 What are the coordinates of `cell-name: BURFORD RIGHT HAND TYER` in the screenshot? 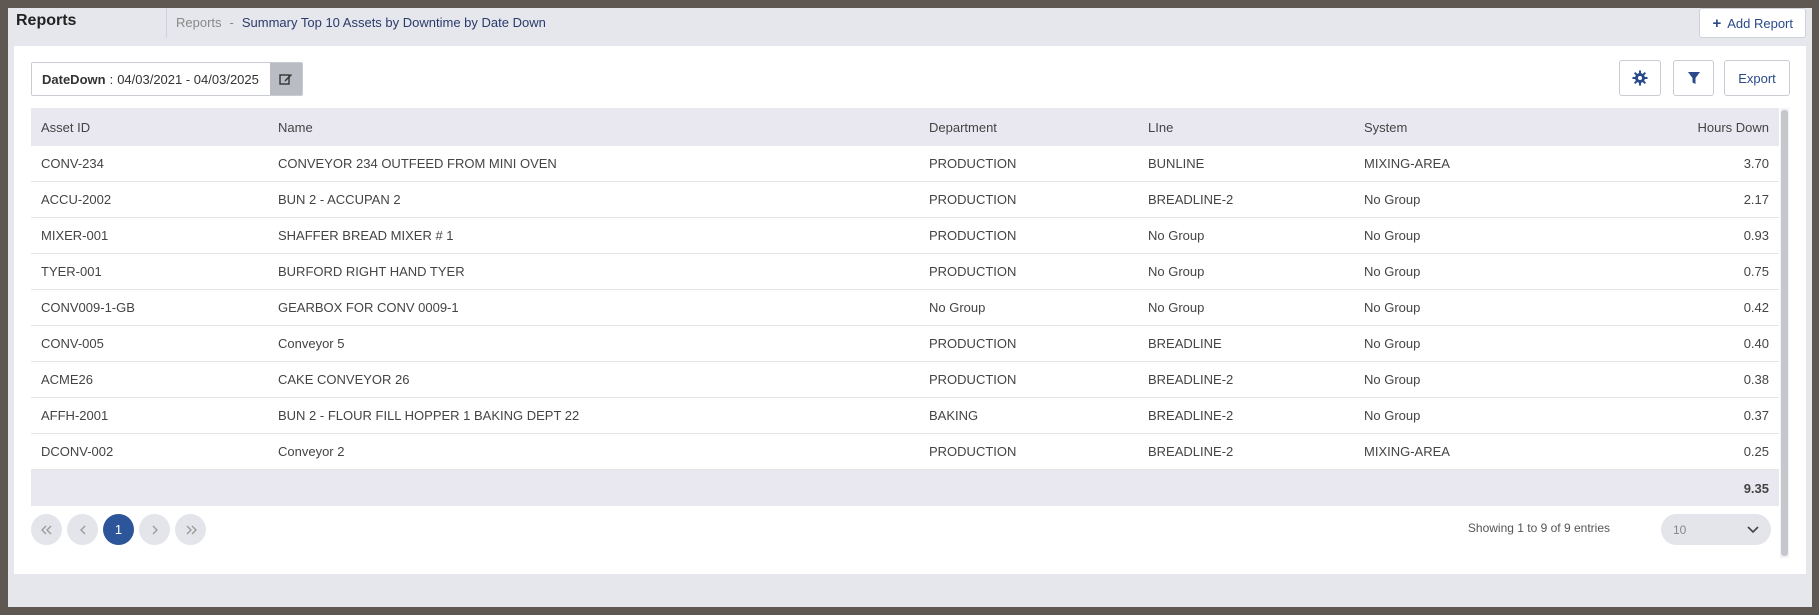 It's located at (593, 271).